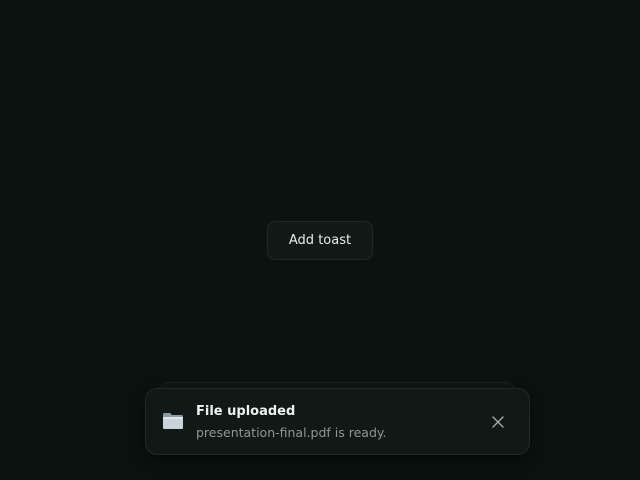 The width and height of the screenshot is (640, 480). What do you see at coordinates (173, 421) in the screenshot?
I see `folder-icon` at bounding box center [173, 421].